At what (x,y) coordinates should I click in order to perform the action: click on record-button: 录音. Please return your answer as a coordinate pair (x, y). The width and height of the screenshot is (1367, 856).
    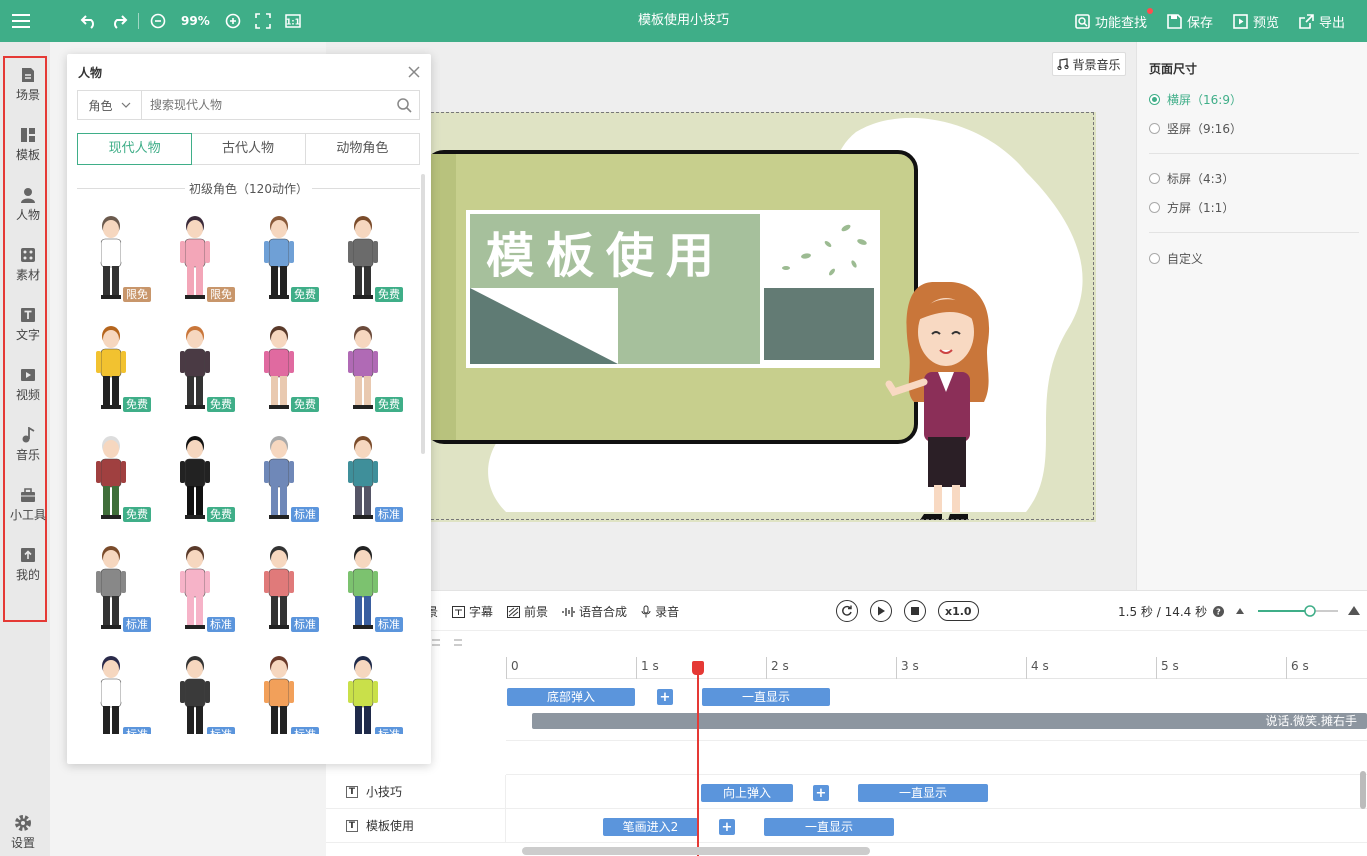
    Looking at the image, I should click on (660, 611).